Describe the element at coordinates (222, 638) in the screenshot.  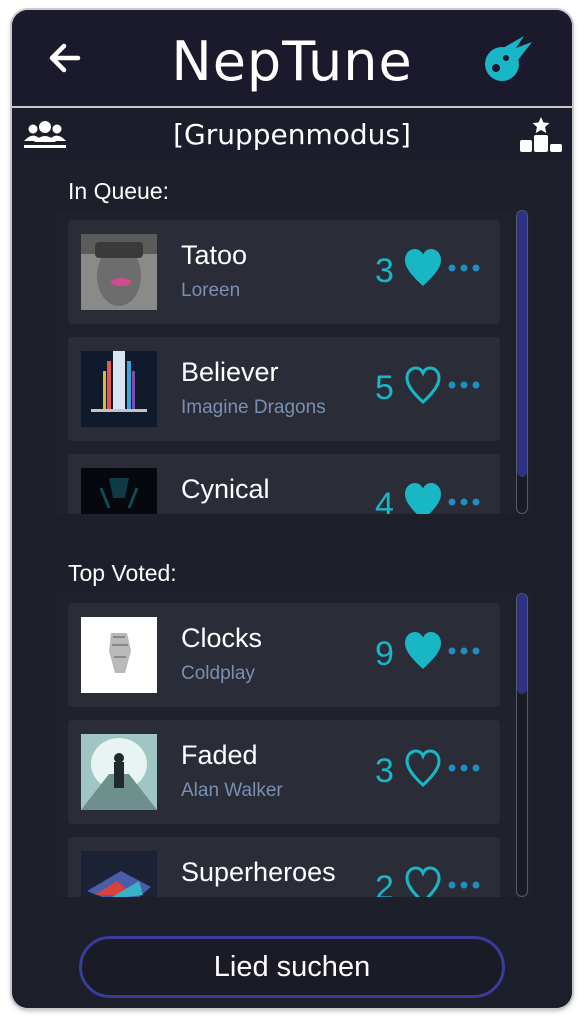
I see `song-title: Clocks` at that location.